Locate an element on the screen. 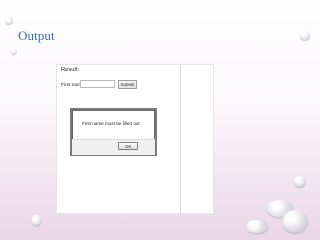  result-label: Result: is located at coordinates (70, 70).